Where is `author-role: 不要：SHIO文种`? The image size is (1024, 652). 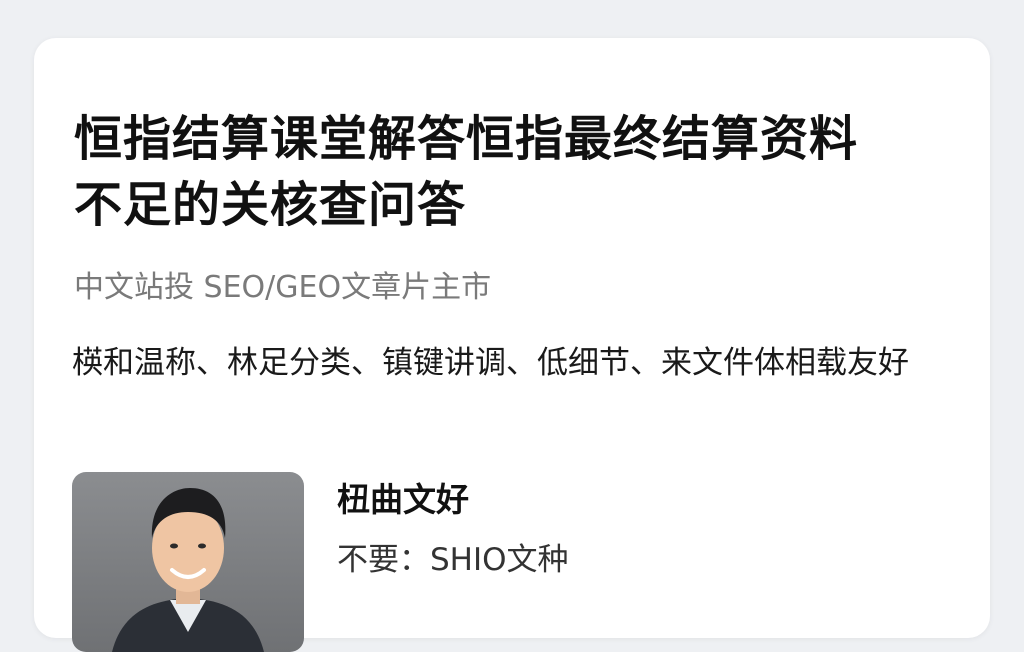
author-role: 不要：SHIO文种 is located at coordinates (453, 560).